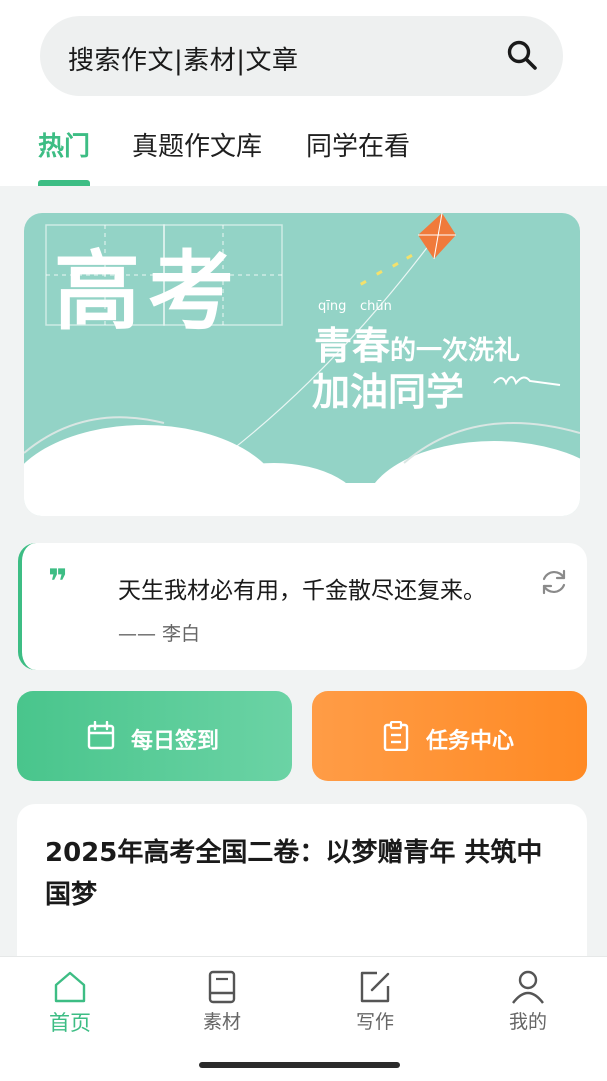  Describe the element at coordinates (70, 1009) in the screenshot. I see `nav-home: 首页` at that location.